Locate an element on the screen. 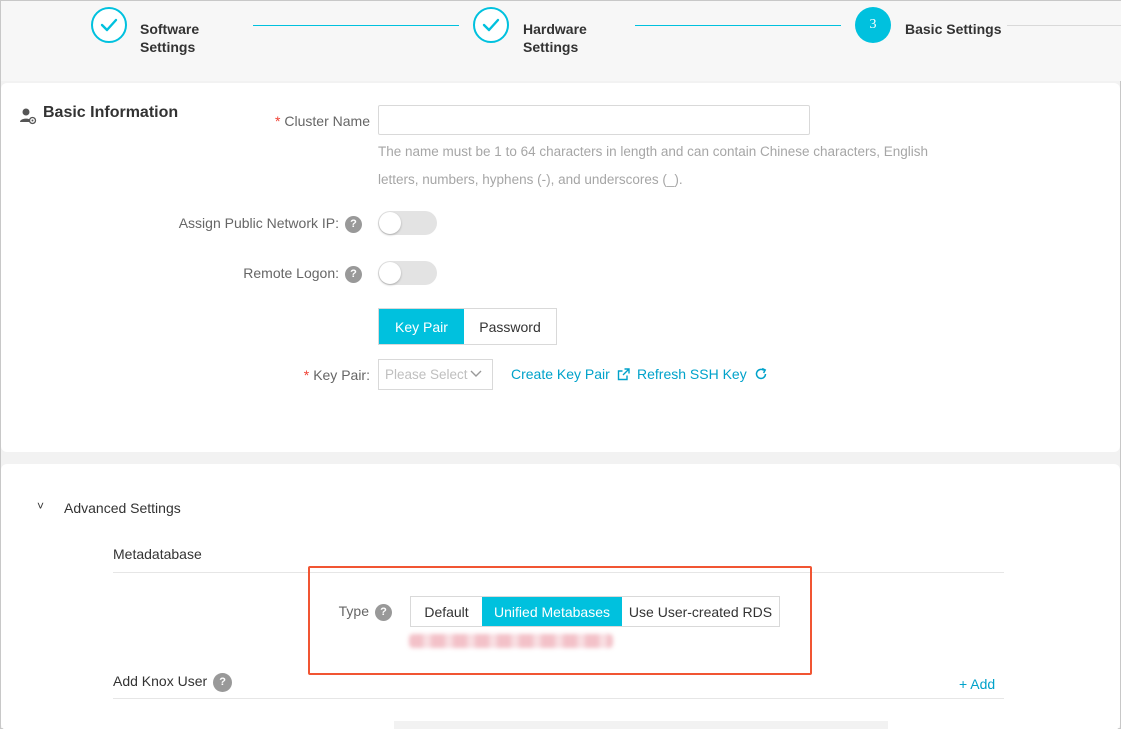 Image resolution: width=1121 pixels, height=729 pixels. step-1-check-icon is located at coordinates (109, 25).